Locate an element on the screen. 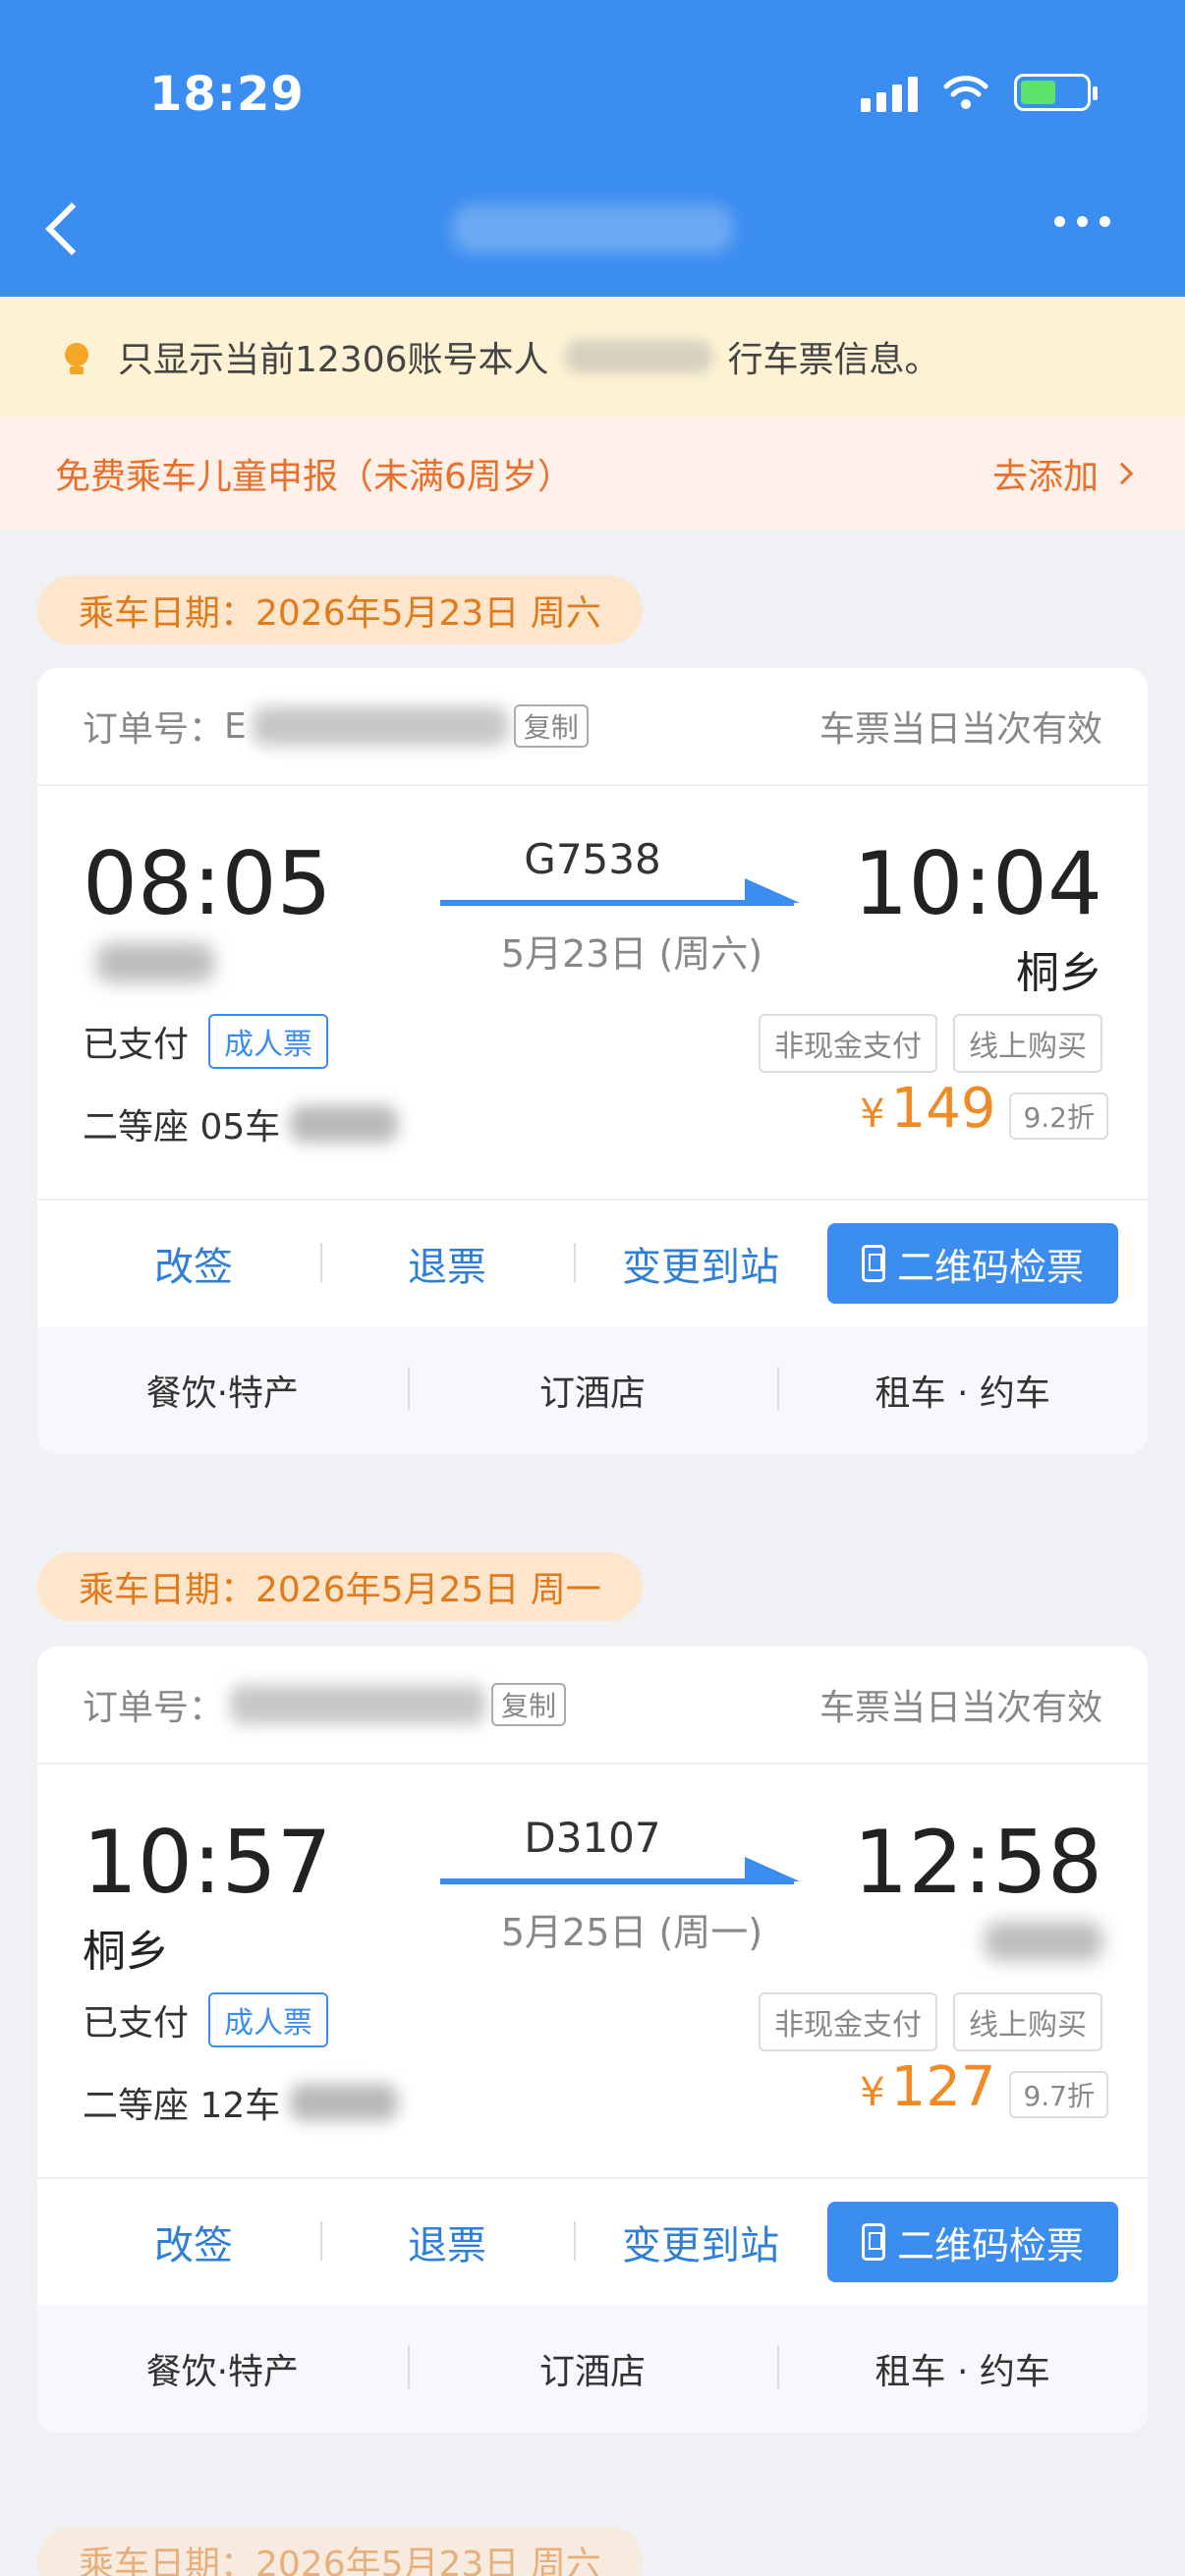 The width and height of the screenshot is (1185, 2576). train-date: 5月23日 (周六) is located at coordinates (631, 954).